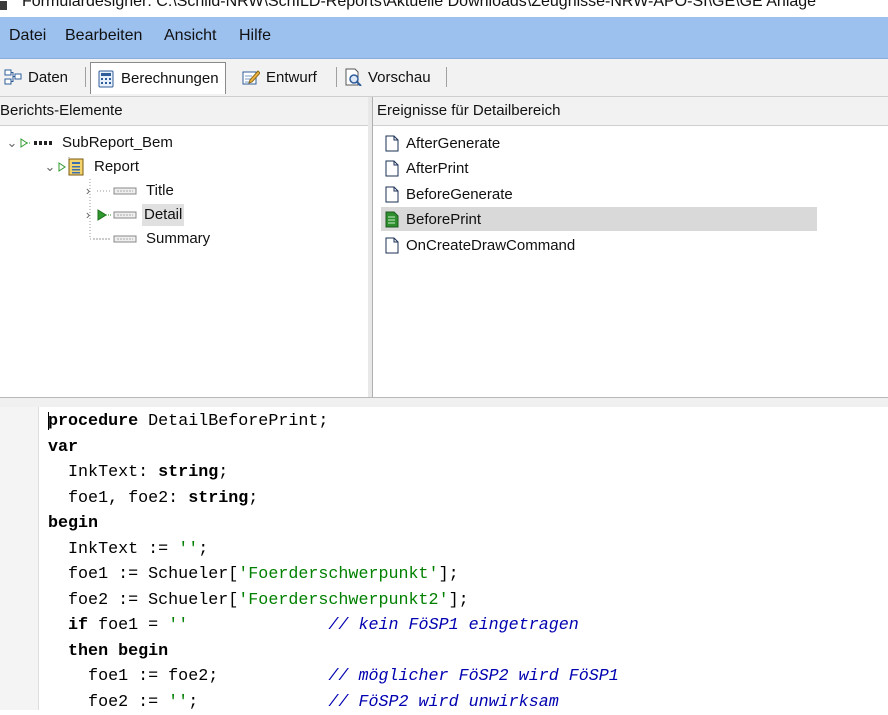 The height and width of the screenshot is (715, 888). Describe the element at coordinates (27, 36) in the screenshot. I see `menu-datei: Datei` at that location.